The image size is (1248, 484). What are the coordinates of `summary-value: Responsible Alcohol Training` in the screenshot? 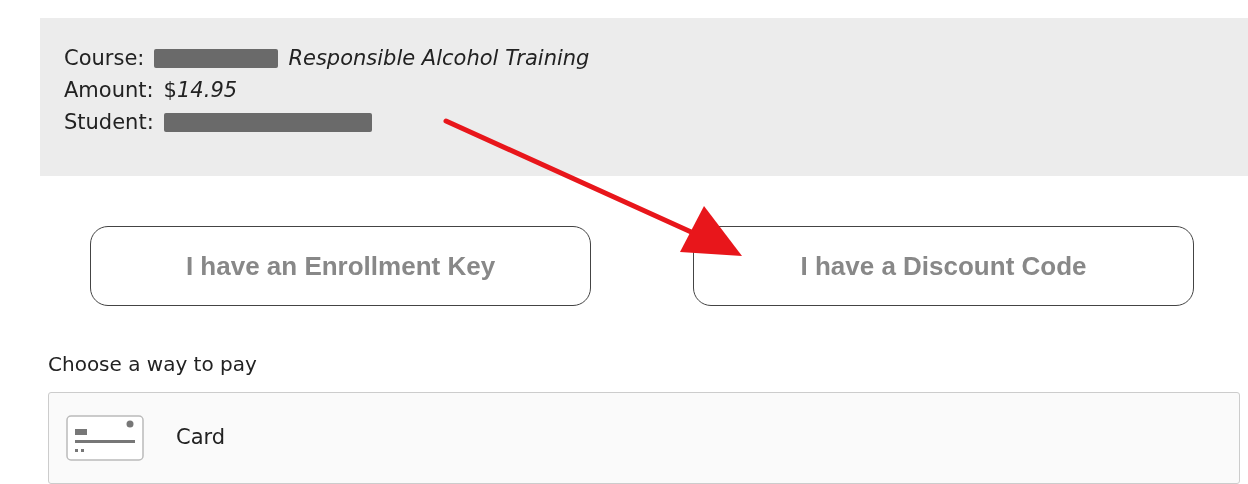 It's located at (439, 58).